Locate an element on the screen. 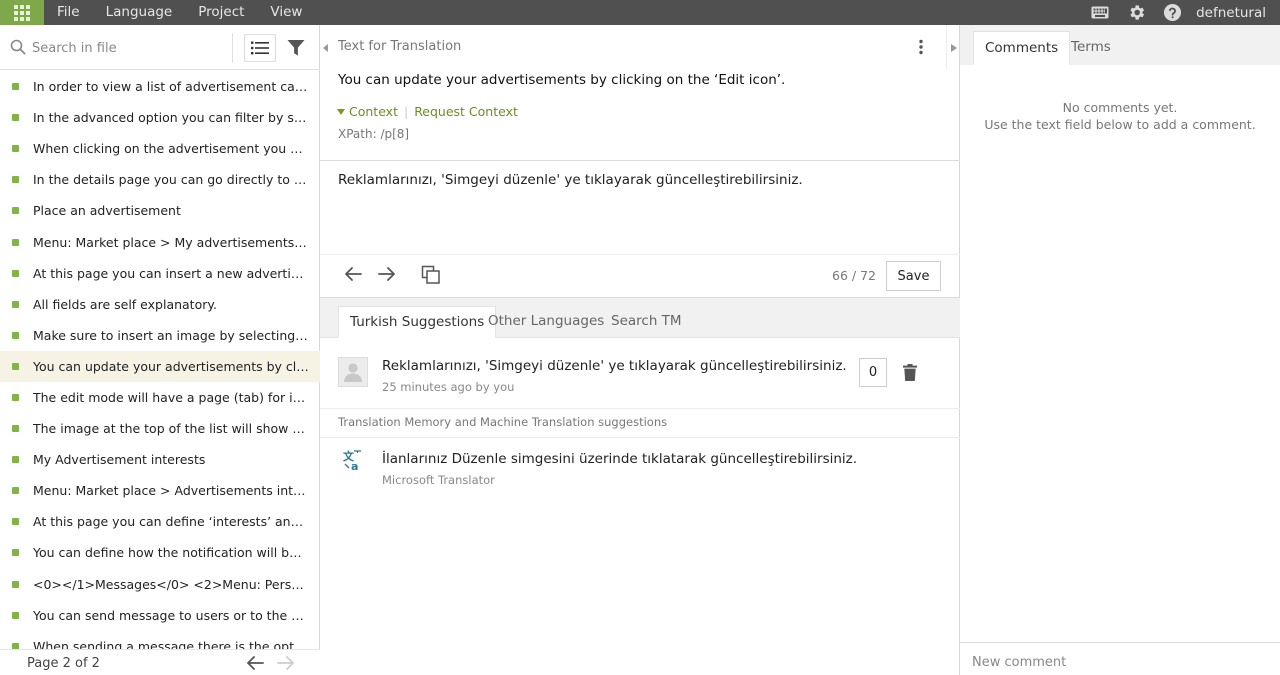 The image size is (1280, 675). page-label: Page 2 of 2 is located at coordinates (63, 663).